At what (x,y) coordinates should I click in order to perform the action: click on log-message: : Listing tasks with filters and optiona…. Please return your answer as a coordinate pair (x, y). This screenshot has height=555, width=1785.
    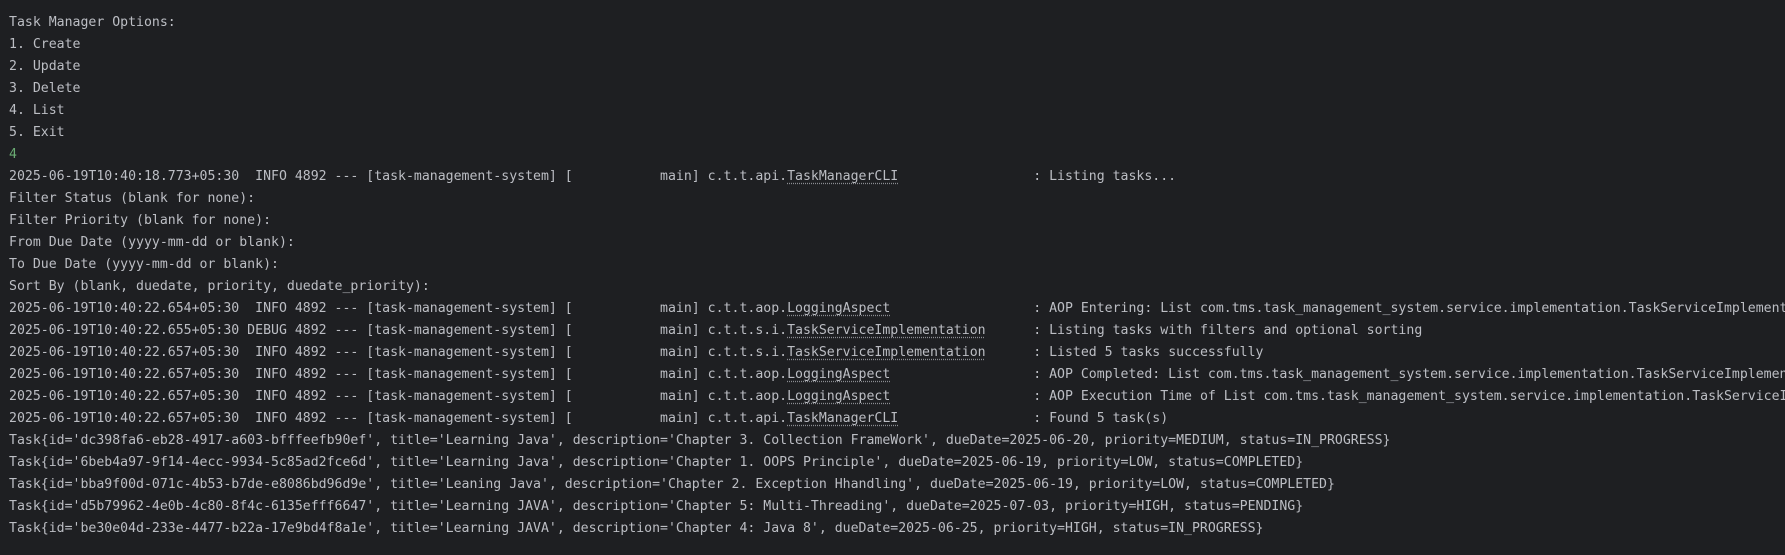
    Looking at the image, I should click on (1204, 330).